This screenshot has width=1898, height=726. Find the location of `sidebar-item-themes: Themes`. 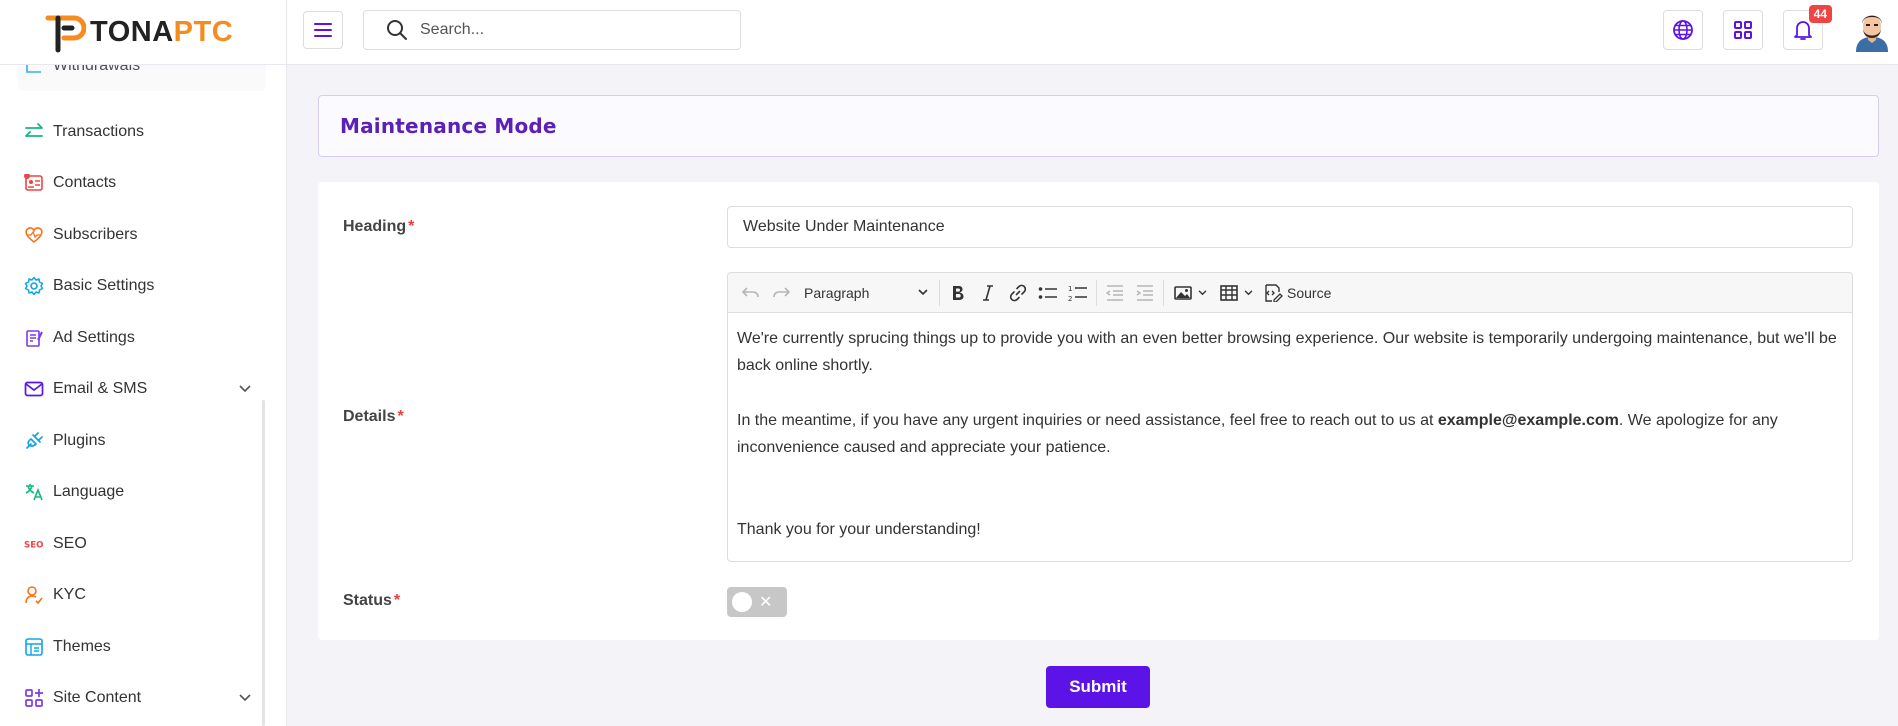

sidebar-item-themes: Themes is located at coordinates (67, 647).